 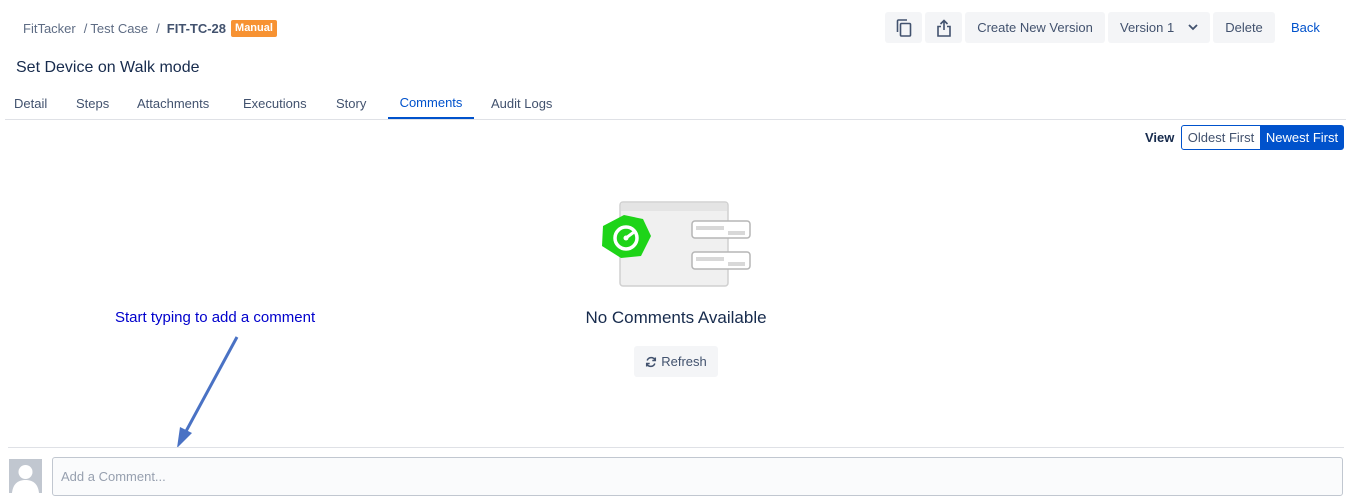 What do you see at coordinates (206, 392) in the screenshot?
I see `annotation-arrow` at bounding box center [206, 392].